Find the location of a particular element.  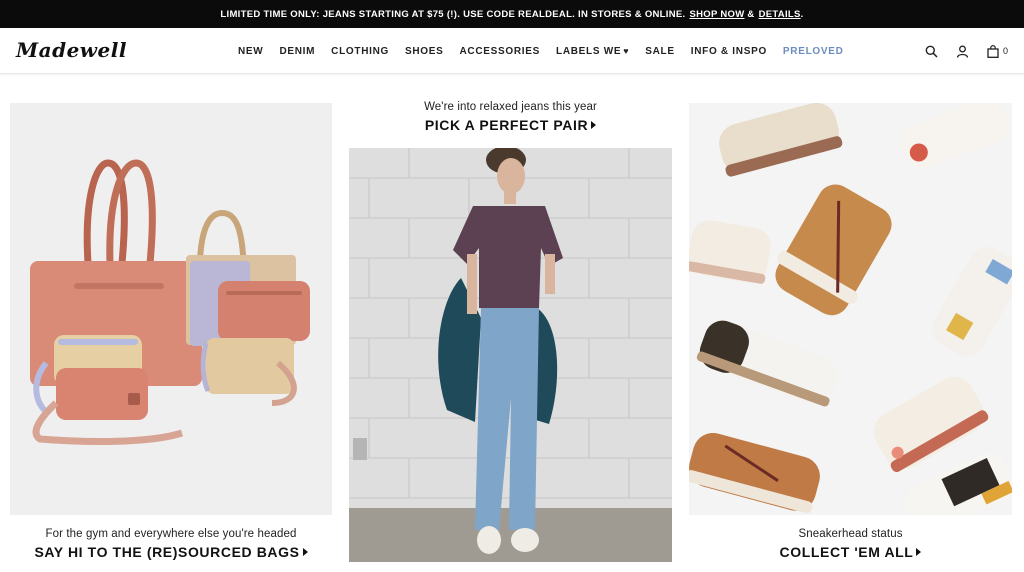

shopping-bag-icon is located at coordinates (993, 51).